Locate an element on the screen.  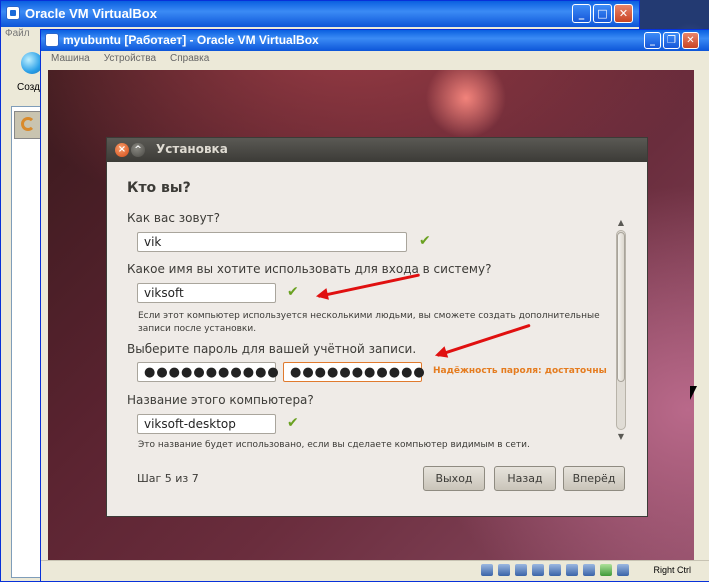
menu-machine: Машина is located at coordinates (70, 58).